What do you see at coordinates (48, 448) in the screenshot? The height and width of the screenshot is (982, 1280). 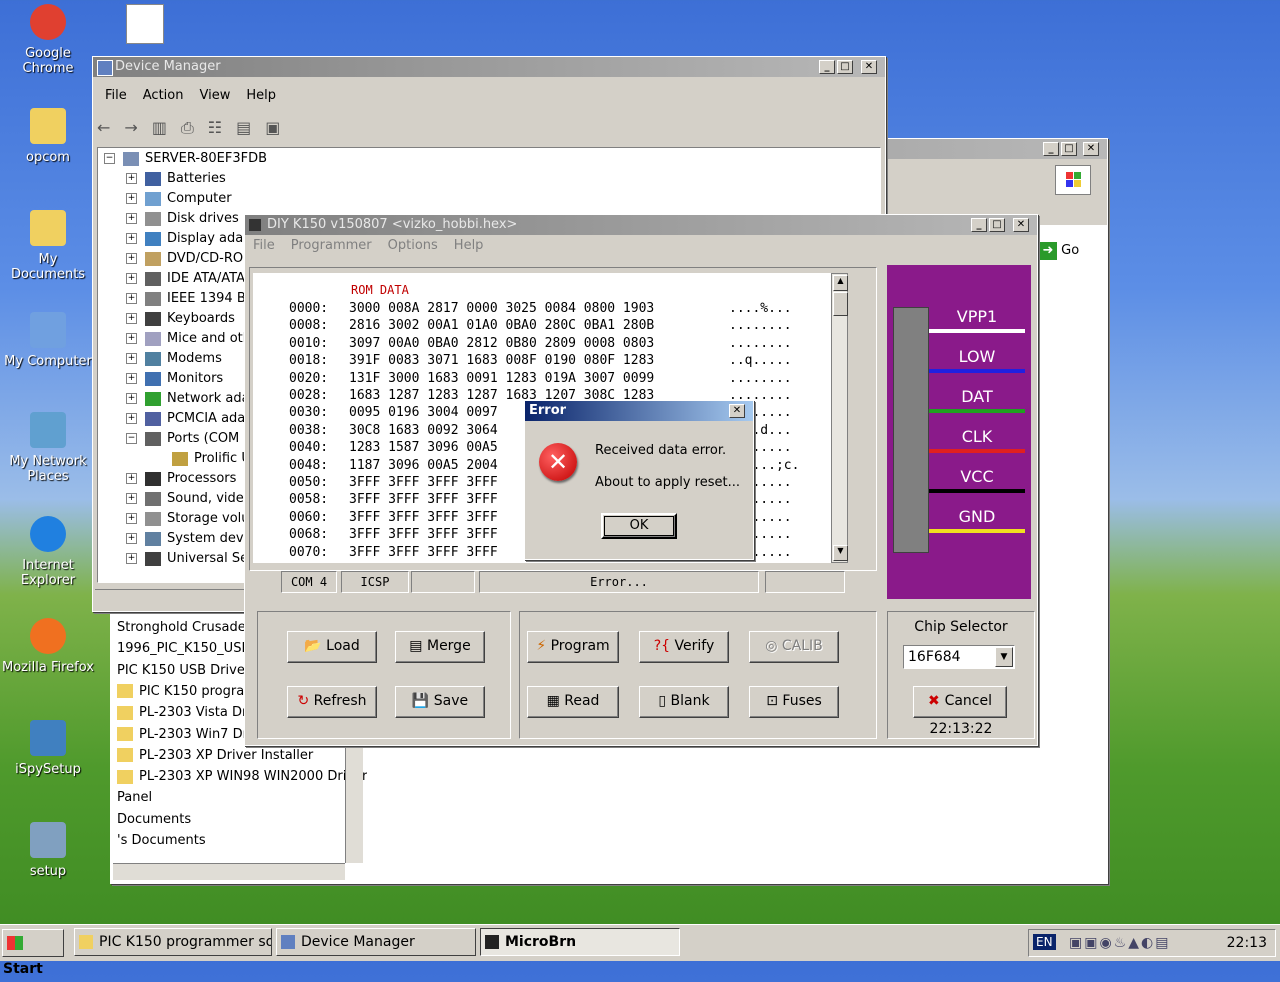 I see `desktop-icon: My Network Places` at bounding box center [48, 448].